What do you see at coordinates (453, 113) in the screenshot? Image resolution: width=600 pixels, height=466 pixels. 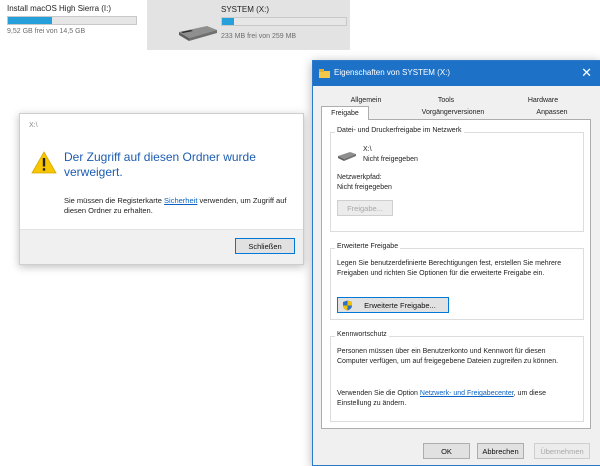 I see `tab-previous-versions: Vorgängerversionen` at bounding box center [453, 113].